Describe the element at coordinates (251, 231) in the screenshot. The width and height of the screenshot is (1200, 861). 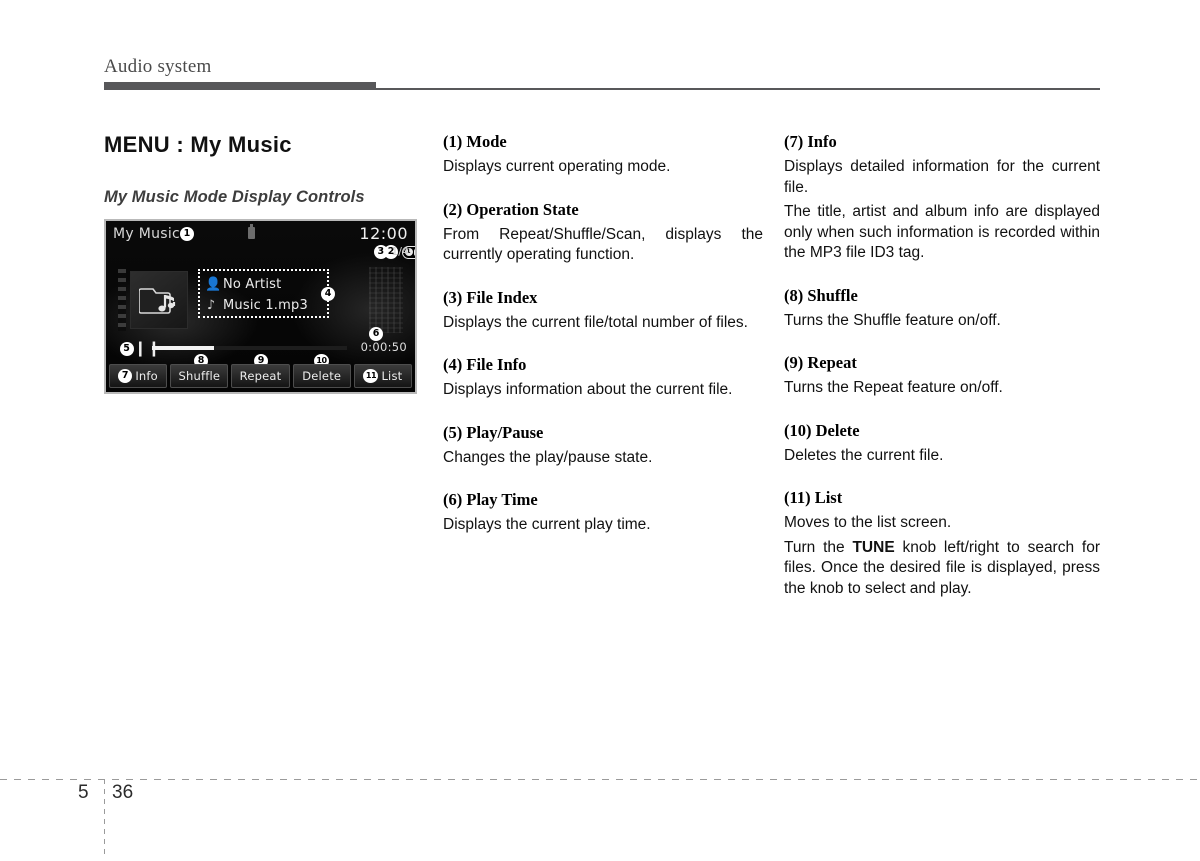
I see `usb-icon` at that location.